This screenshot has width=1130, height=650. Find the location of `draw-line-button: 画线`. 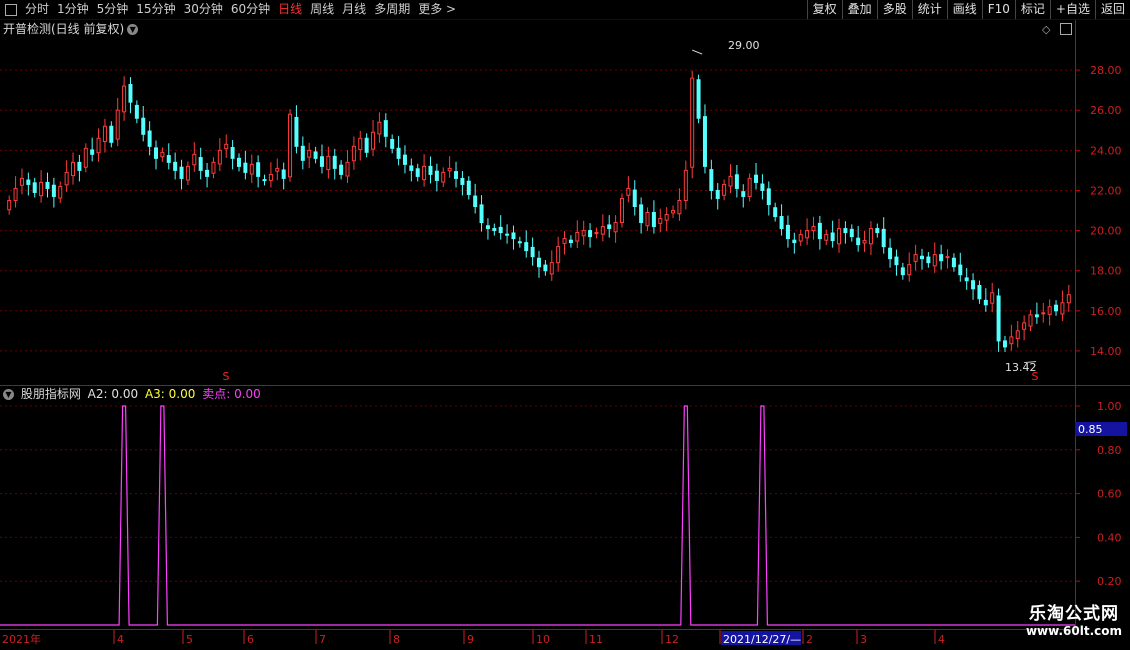

draw-line-button: 画线 is located at coordinates (964, 9).